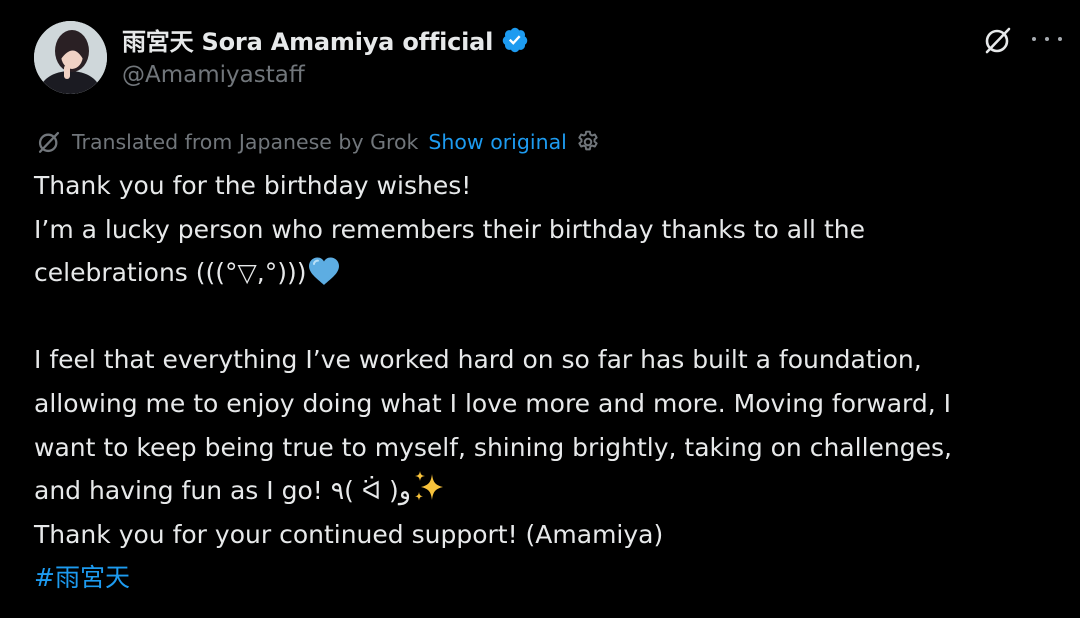  What do you see at coordinates (245, 142) in the screenshot?
I see `translated-label: Translated from Japanese by Grok` at bounding box center [245, 142].